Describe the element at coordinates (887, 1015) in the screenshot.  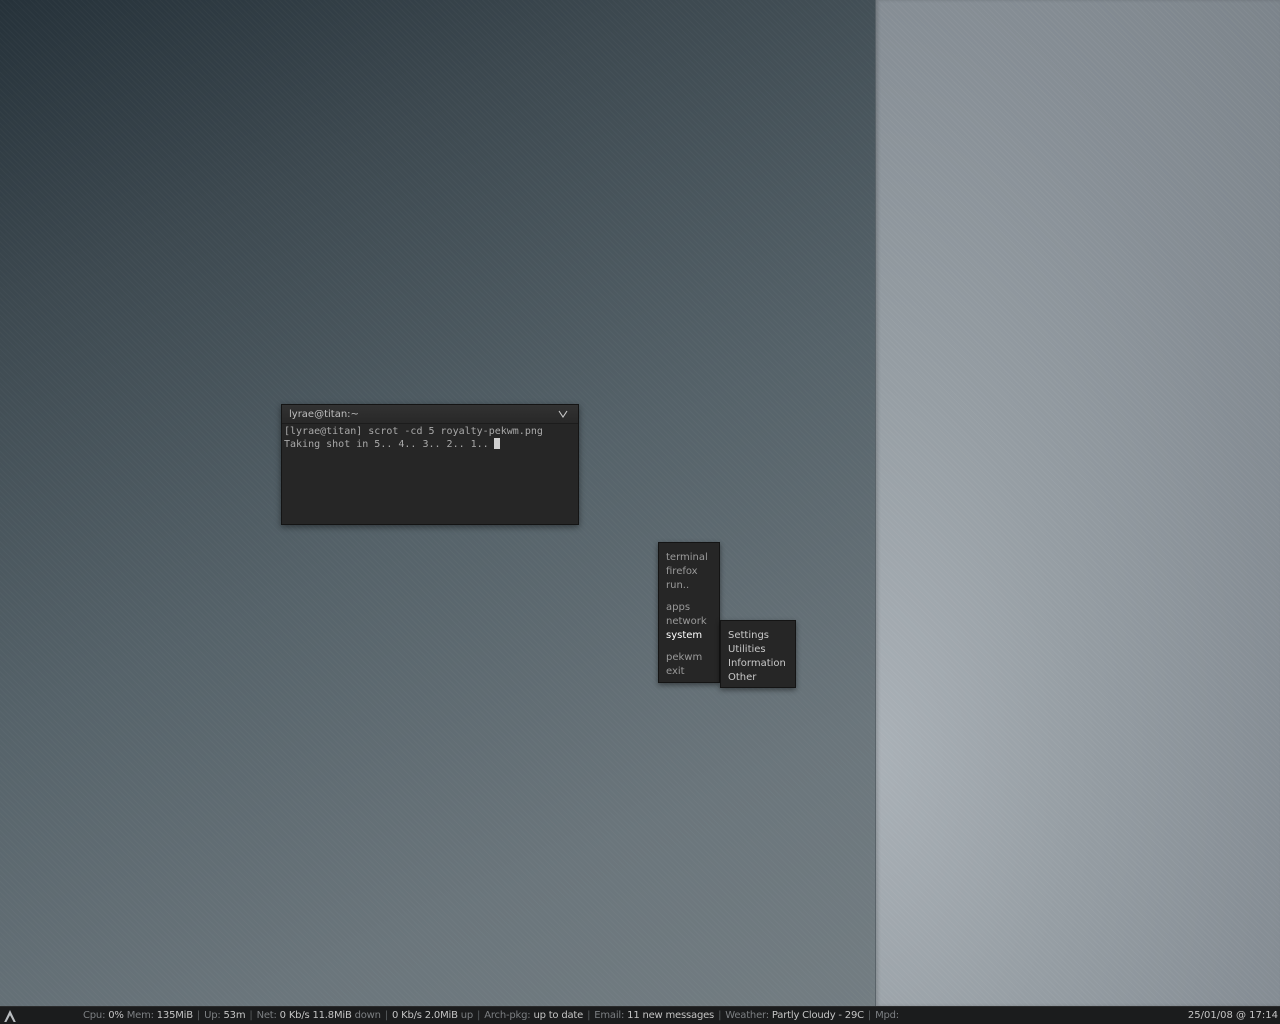
I see `mpd-label: Mpd:` at that location.